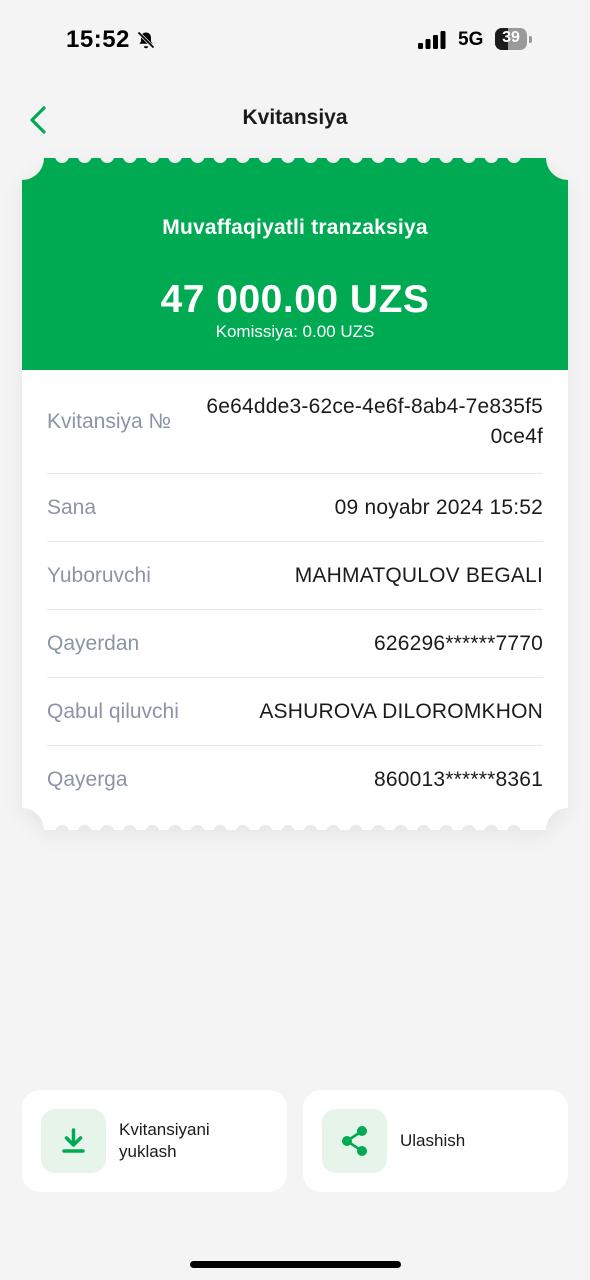  What do you see at coordinates (113, 711) in the screenshot?
I see `detail-label: Qabul qiluvchi` at bounding box center [113, 711].